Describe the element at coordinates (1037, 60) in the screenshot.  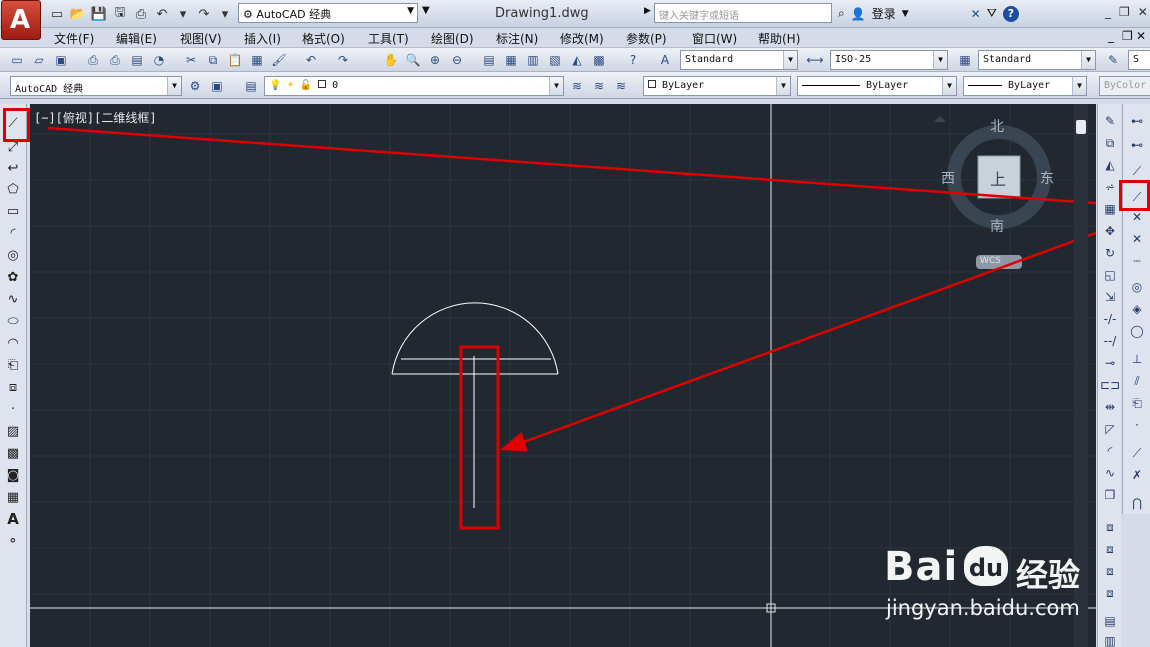
I see `table-style-select: Standard ▼` at that location.